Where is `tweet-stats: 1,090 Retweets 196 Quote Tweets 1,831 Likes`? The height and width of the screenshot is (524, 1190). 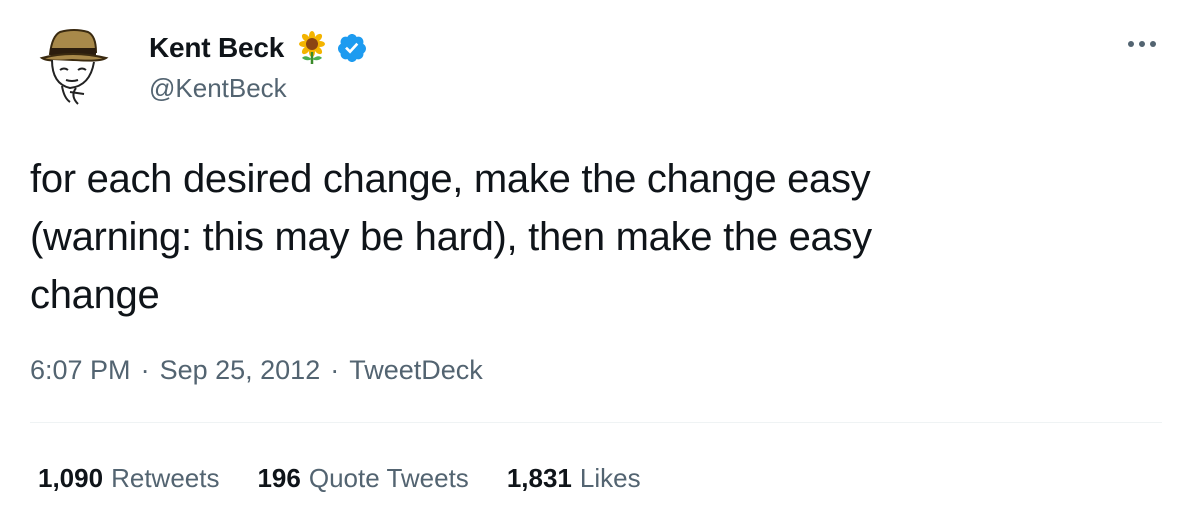 tweet-stats: 1,090 Retweets 196 Quote Tweets 1,831 Likes is located at coordinates (339, 478).